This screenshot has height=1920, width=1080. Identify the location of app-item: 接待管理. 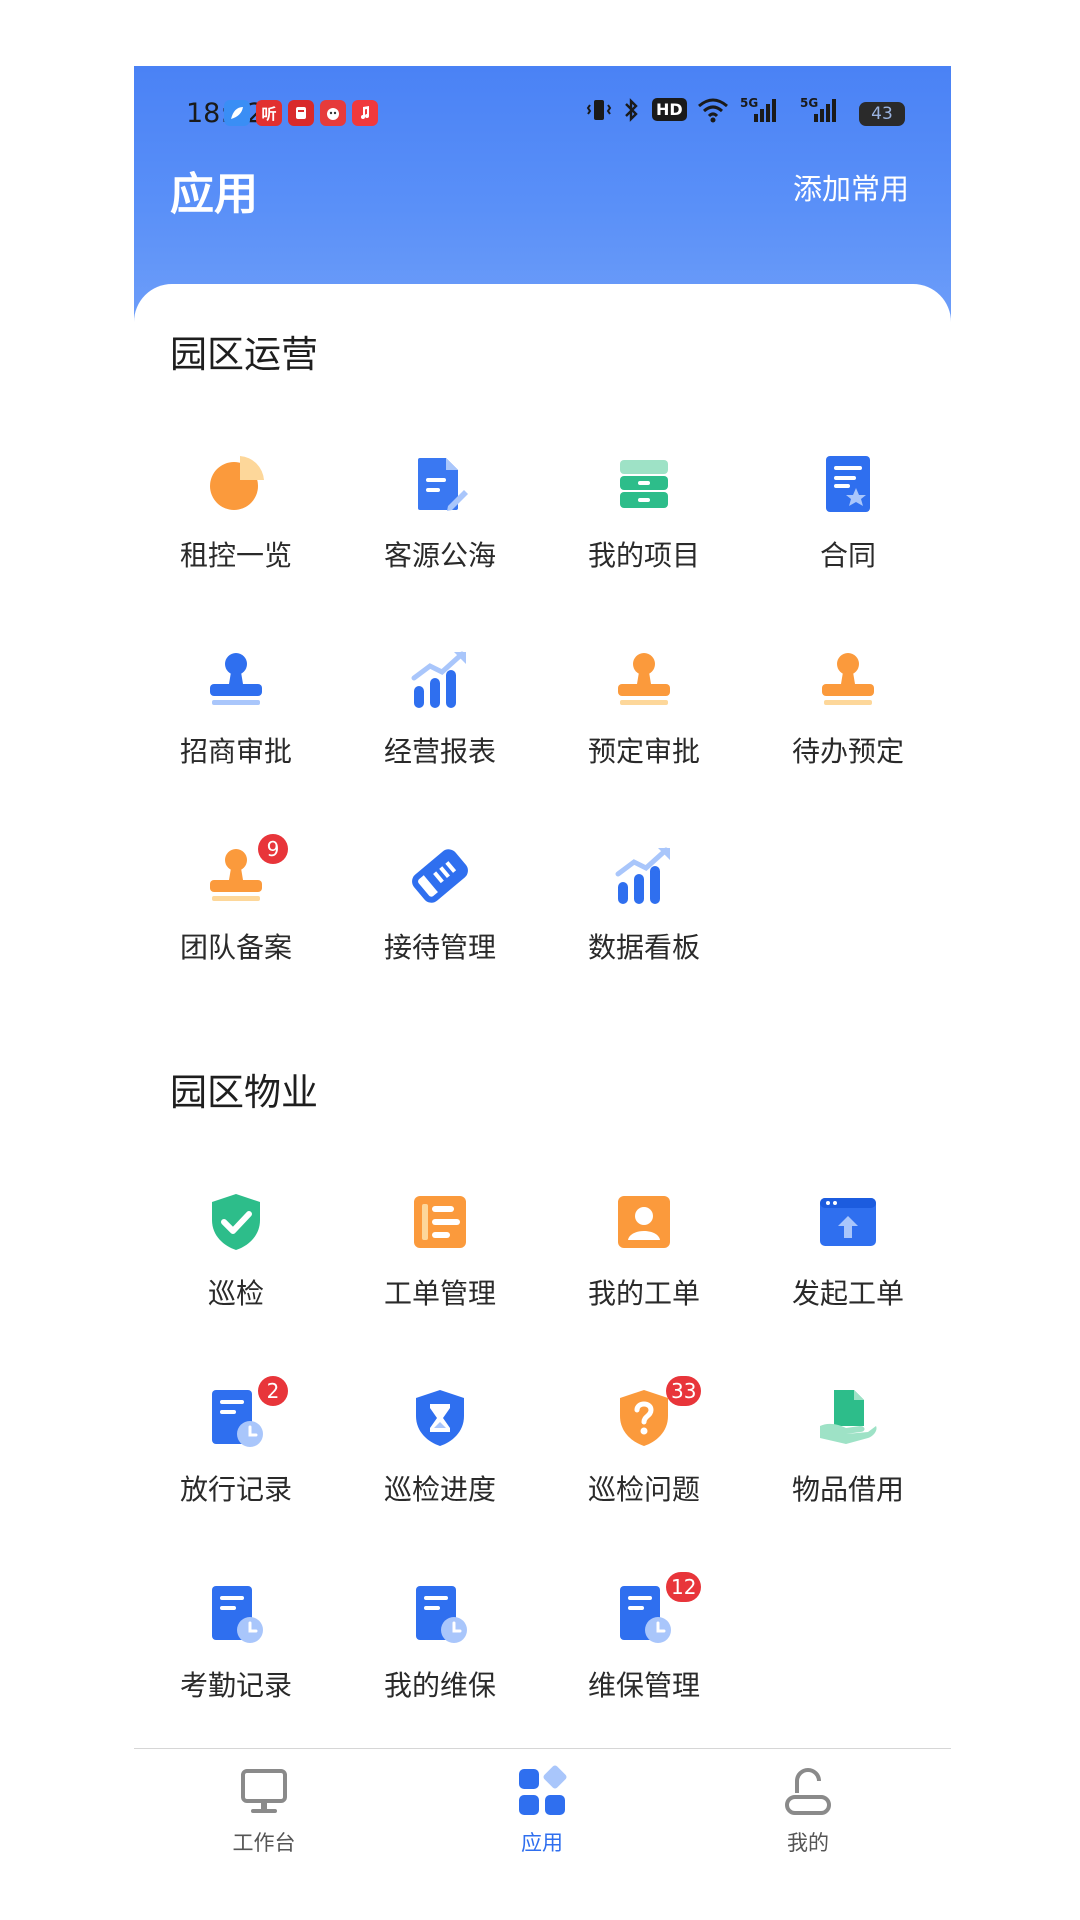
(440, 930).